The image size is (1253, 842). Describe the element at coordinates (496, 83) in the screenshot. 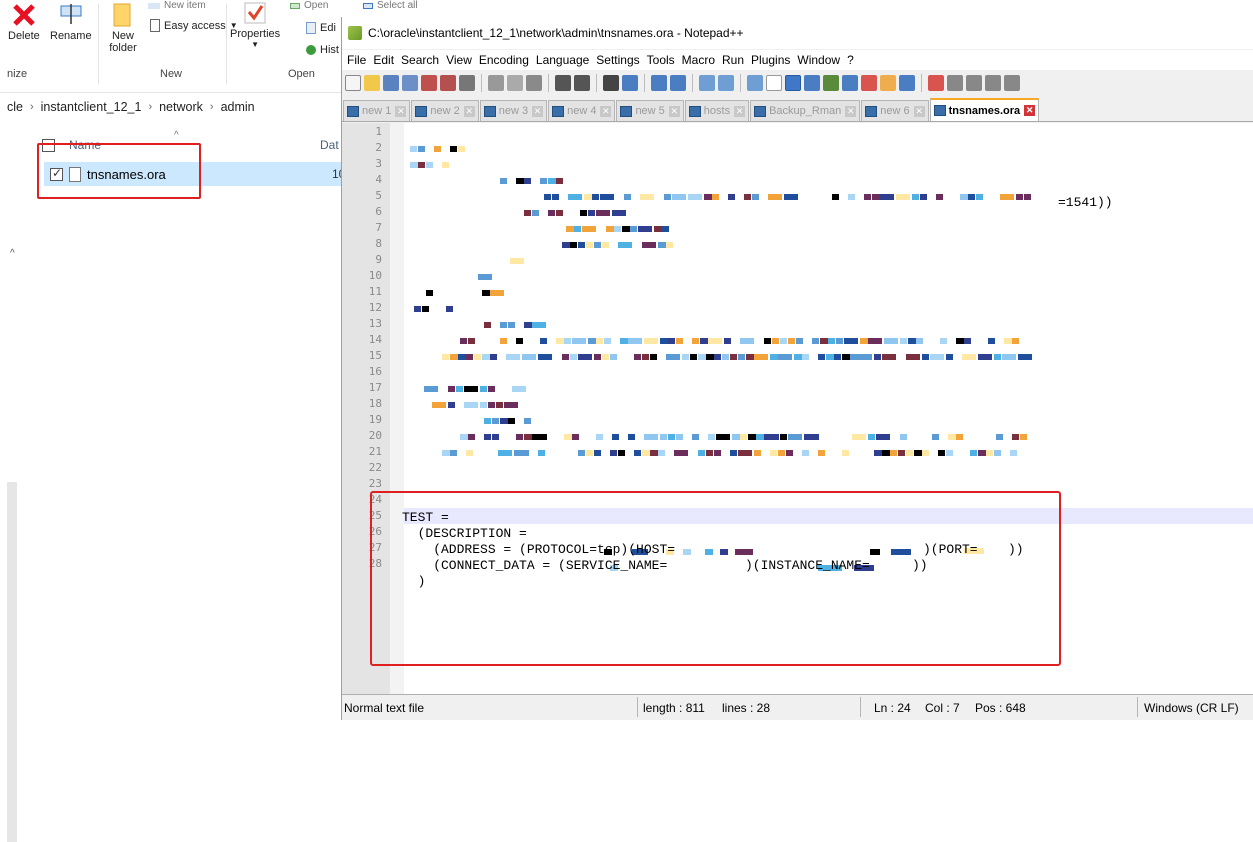

I see `cut-icon` at that location.